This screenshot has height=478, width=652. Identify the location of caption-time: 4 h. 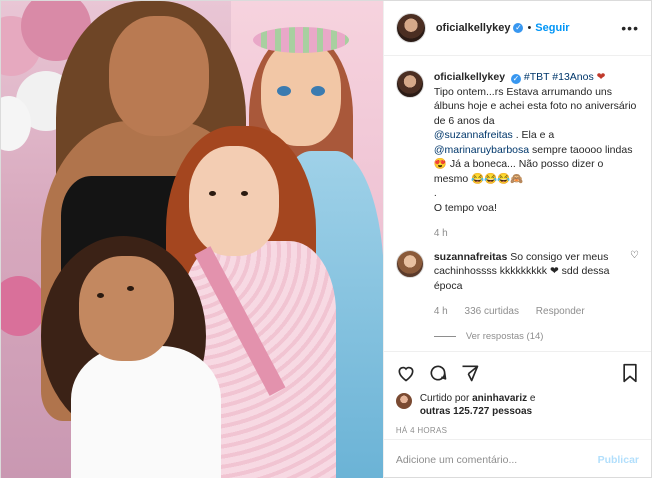
(441, 233).